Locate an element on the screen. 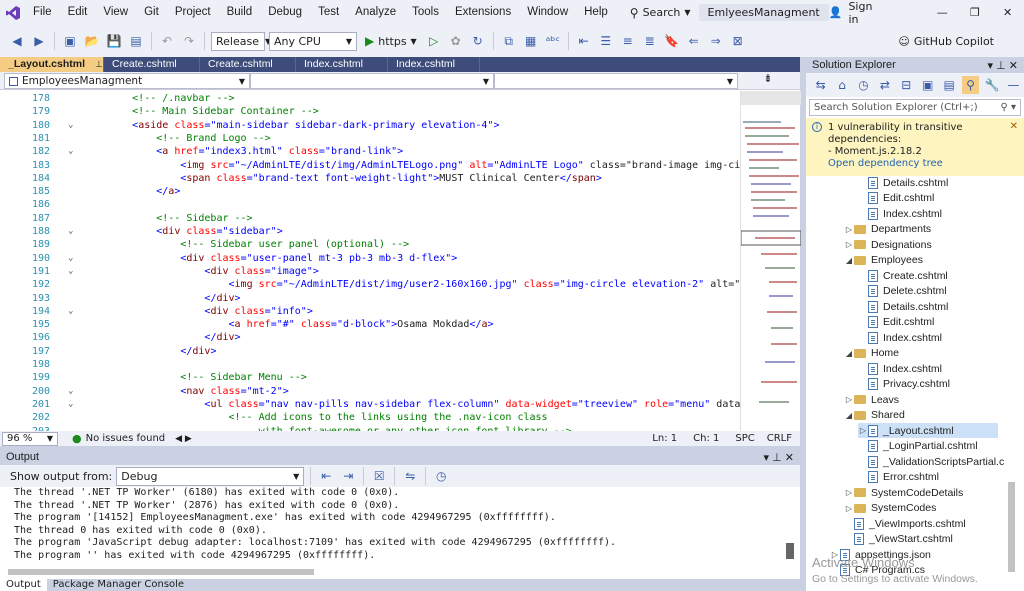 This screenshot has width=1024, height=591. menu-item: Build is located at coordinates (240, 12).